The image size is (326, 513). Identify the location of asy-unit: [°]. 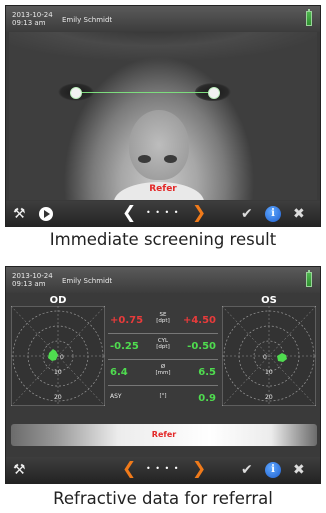
(163, 396).